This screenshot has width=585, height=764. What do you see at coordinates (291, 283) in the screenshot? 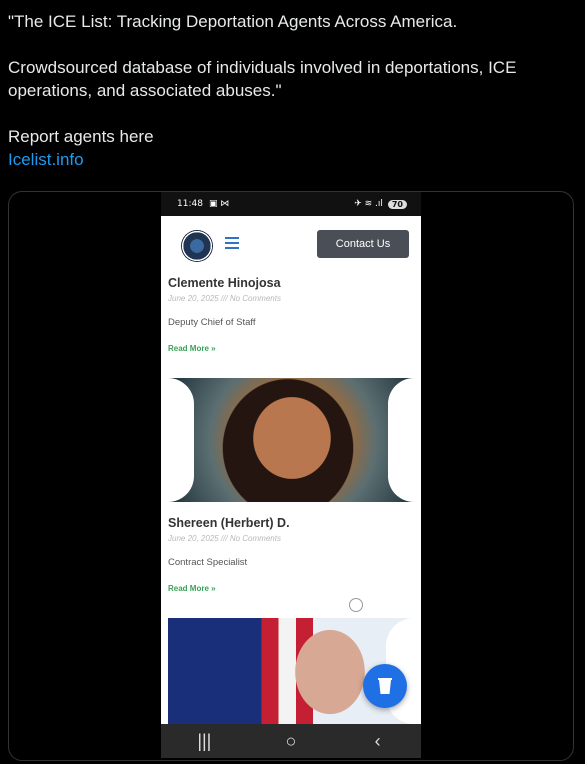
I see `post-title: Clemente Hinojosa` at bounding box center [291, 283].